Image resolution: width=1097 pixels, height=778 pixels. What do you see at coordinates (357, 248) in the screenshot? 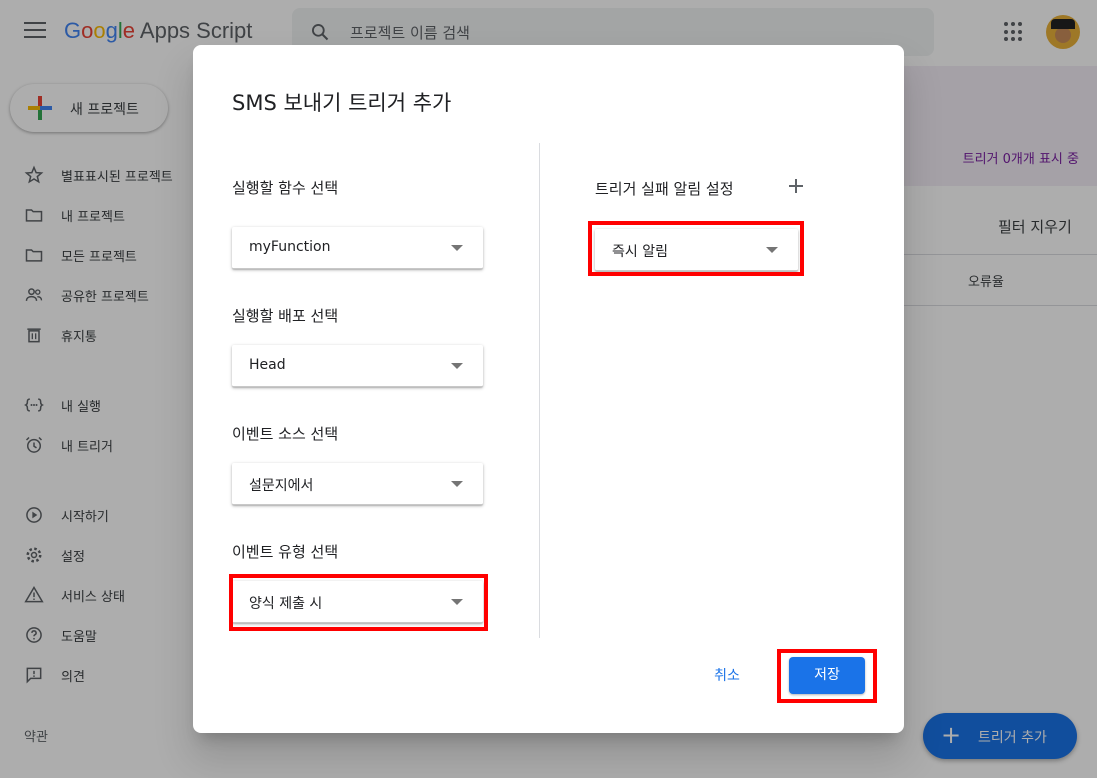
I see `function-select: myFunction` at bounding box center [357, 248].